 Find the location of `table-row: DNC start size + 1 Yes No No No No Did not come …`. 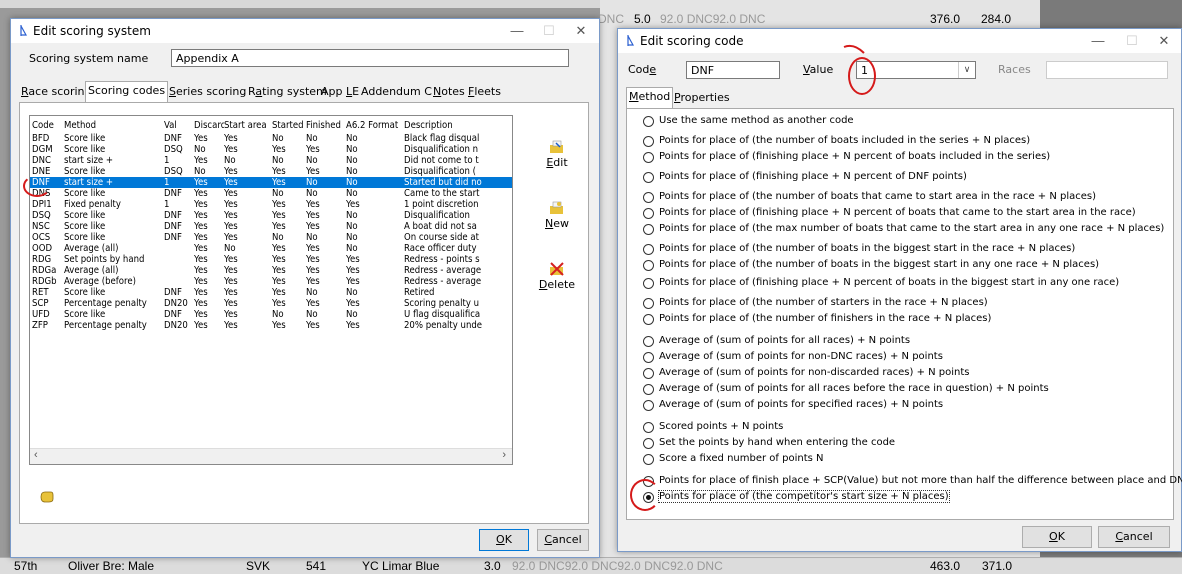

table-row: DNC start size + 1 Yes No No No No Did not come … is located at coordinates (271, 160).